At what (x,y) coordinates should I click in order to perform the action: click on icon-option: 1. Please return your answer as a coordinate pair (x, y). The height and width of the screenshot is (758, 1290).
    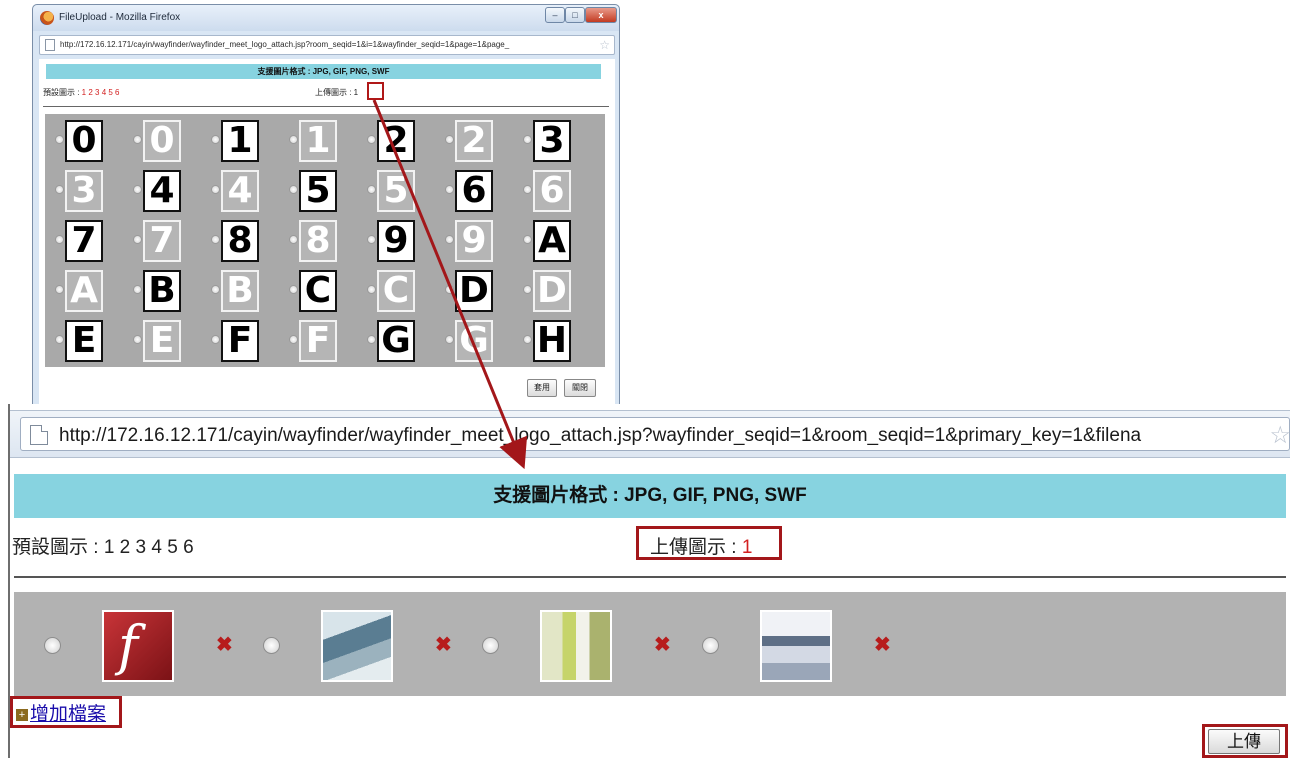
    Looking at the image, I should click on (323, 141).